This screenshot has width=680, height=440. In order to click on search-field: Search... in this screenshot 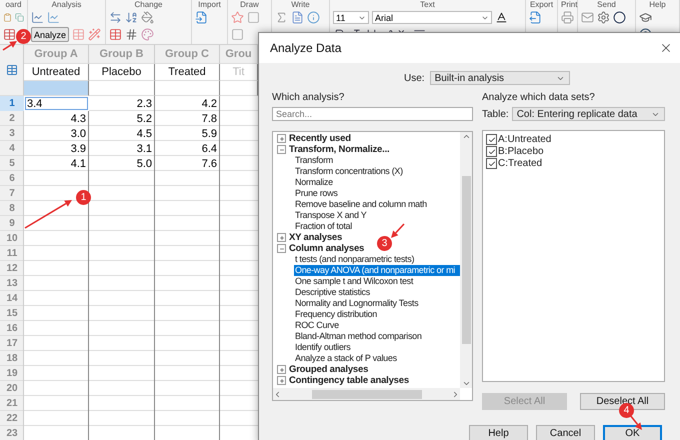, I will do `click(372, 114)`.